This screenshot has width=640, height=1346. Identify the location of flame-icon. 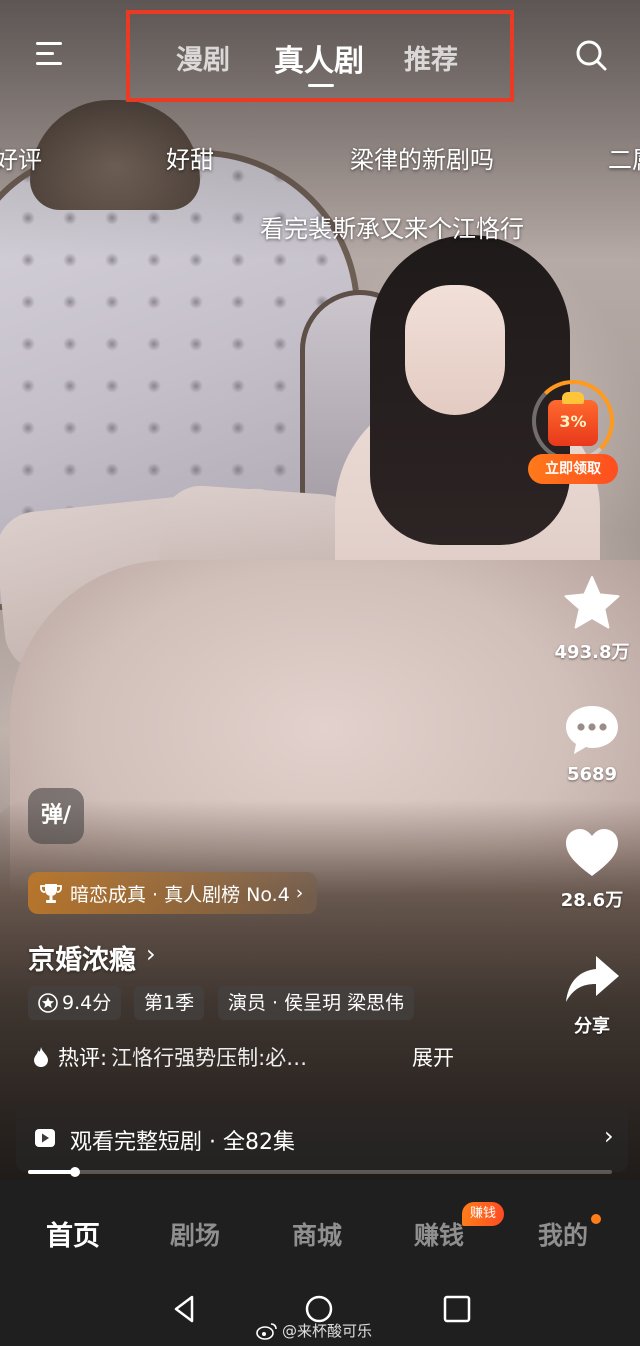
(41, 1057).